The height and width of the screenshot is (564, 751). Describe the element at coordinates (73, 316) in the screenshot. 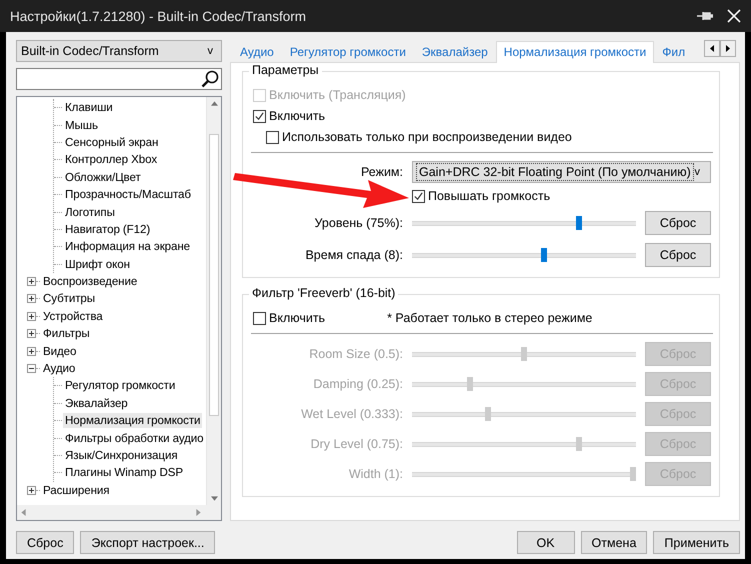

I see `tree-item: Устройства` at that location.